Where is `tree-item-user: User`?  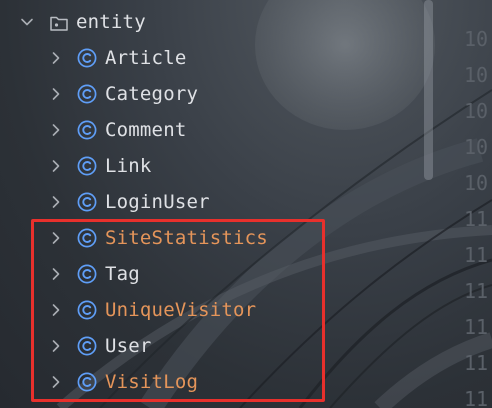
tree-item-user: User is located at coordinates (210, 346).